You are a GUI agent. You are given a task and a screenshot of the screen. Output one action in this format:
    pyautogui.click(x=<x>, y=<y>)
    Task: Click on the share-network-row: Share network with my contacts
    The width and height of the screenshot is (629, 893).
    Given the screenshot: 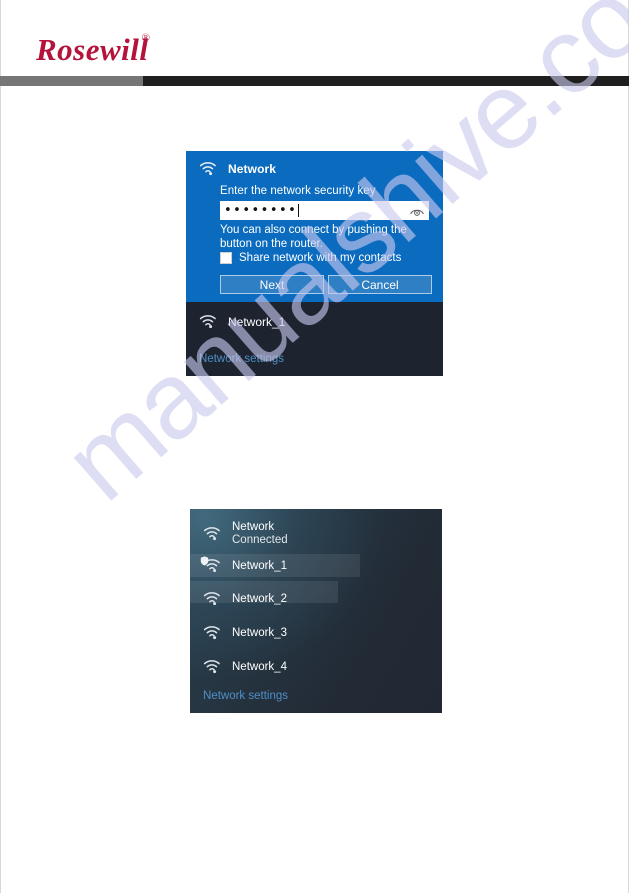 What is the action you would take?
    pyautogui.click(x=310, y=258)
    